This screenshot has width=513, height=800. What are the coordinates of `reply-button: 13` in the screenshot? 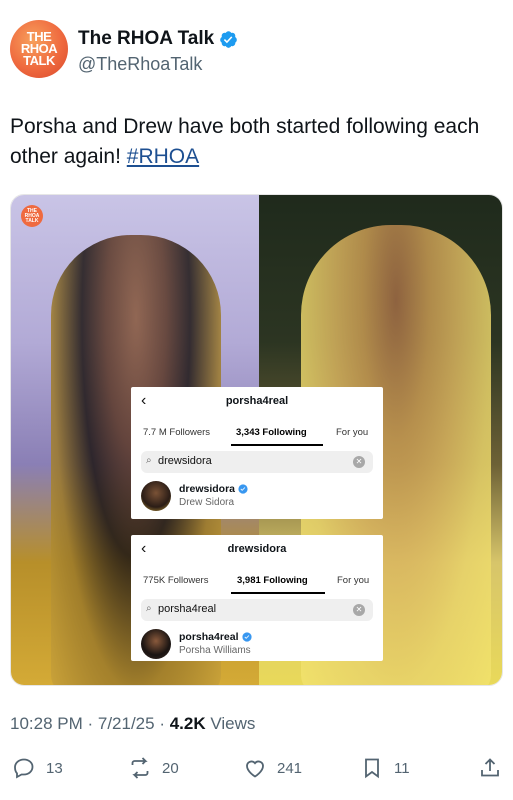 It's located at (37, 768).